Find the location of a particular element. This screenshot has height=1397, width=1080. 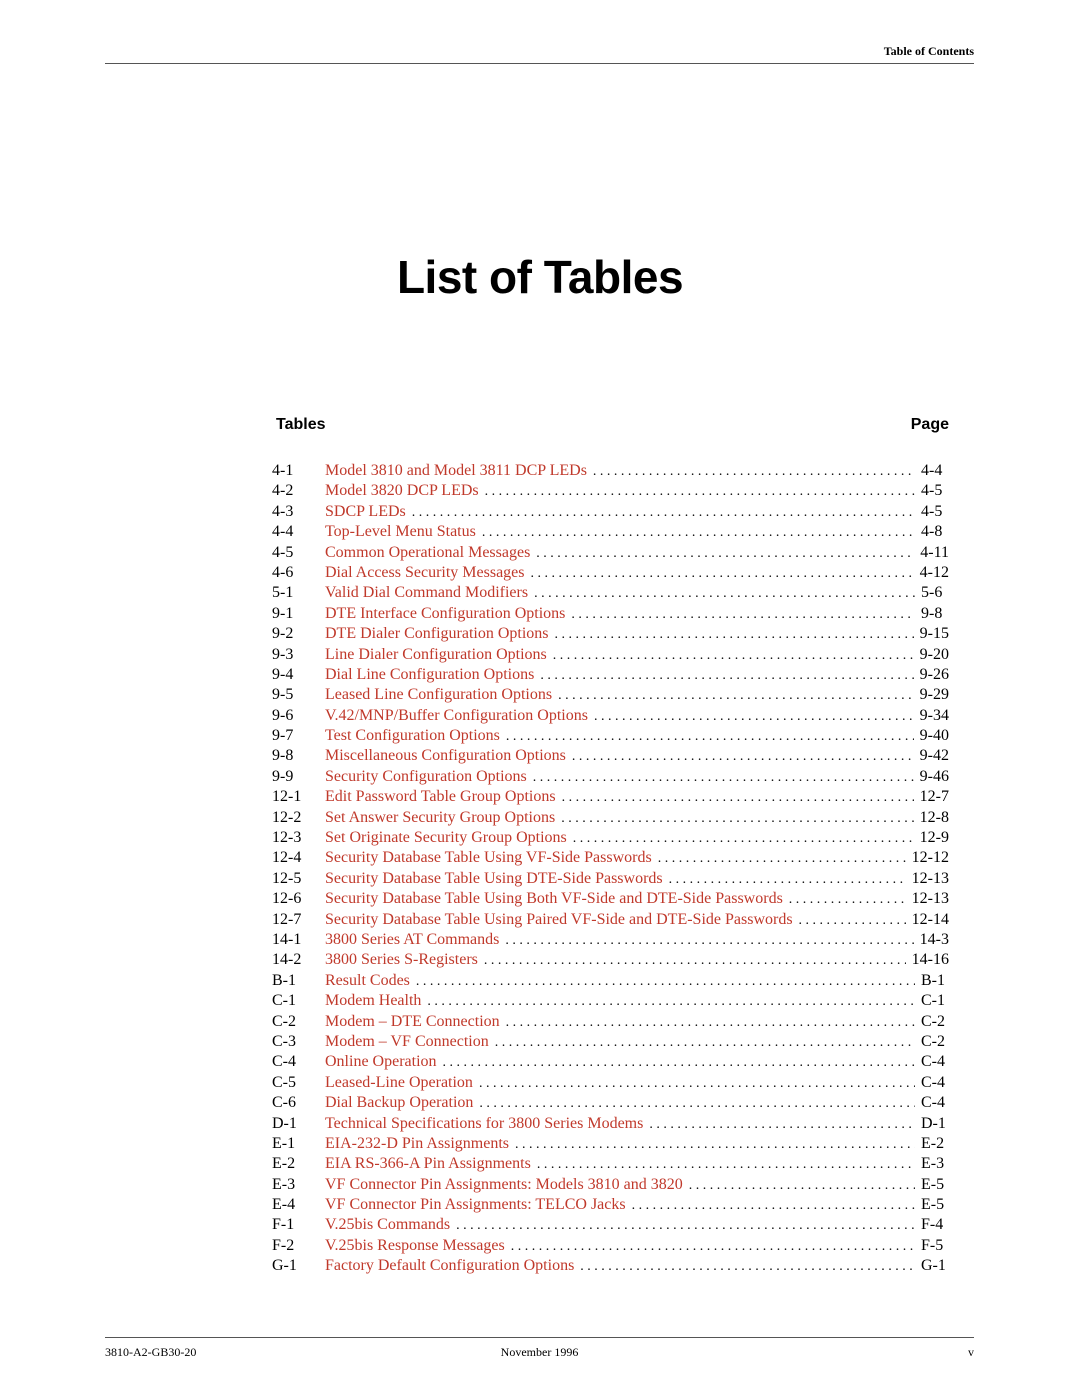

toc-entry: F-2 V.25bis Response Messages F-5 is located at coordinates (610, 1246).